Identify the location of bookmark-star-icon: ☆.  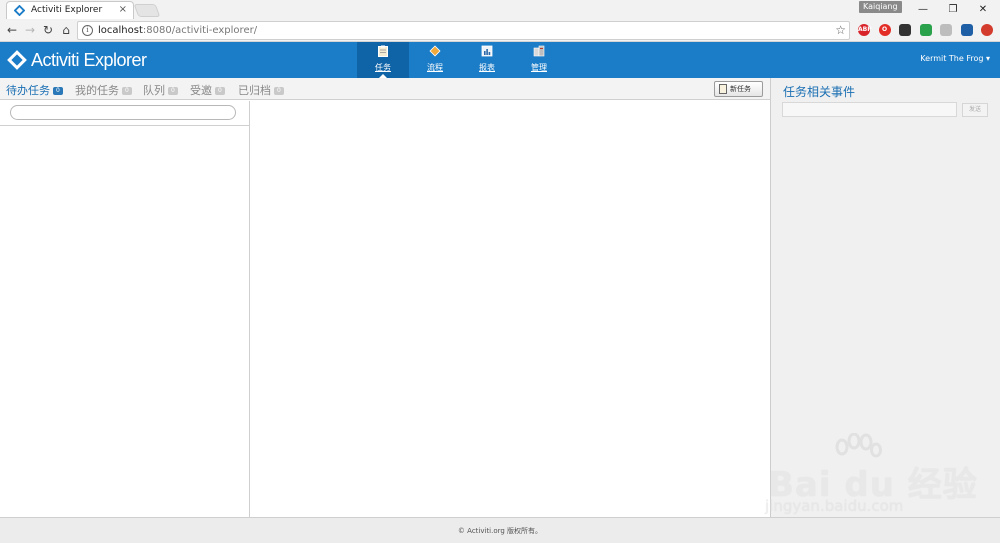
(840, 30).